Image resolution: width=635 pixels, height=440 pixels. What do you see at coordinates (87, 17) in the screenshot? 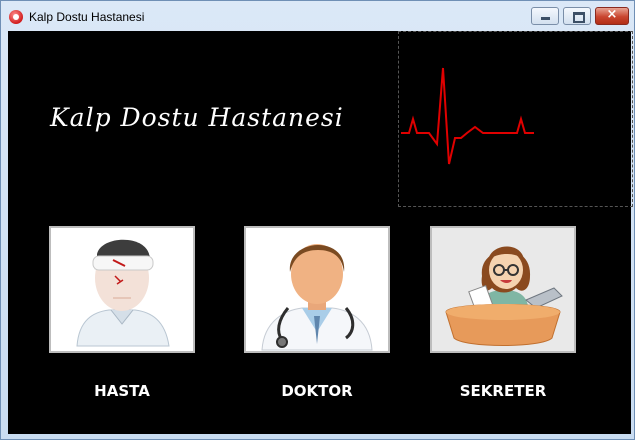
I see `window-title: Kalp Dostu Hastanesi` at bounding box center [87, 17].